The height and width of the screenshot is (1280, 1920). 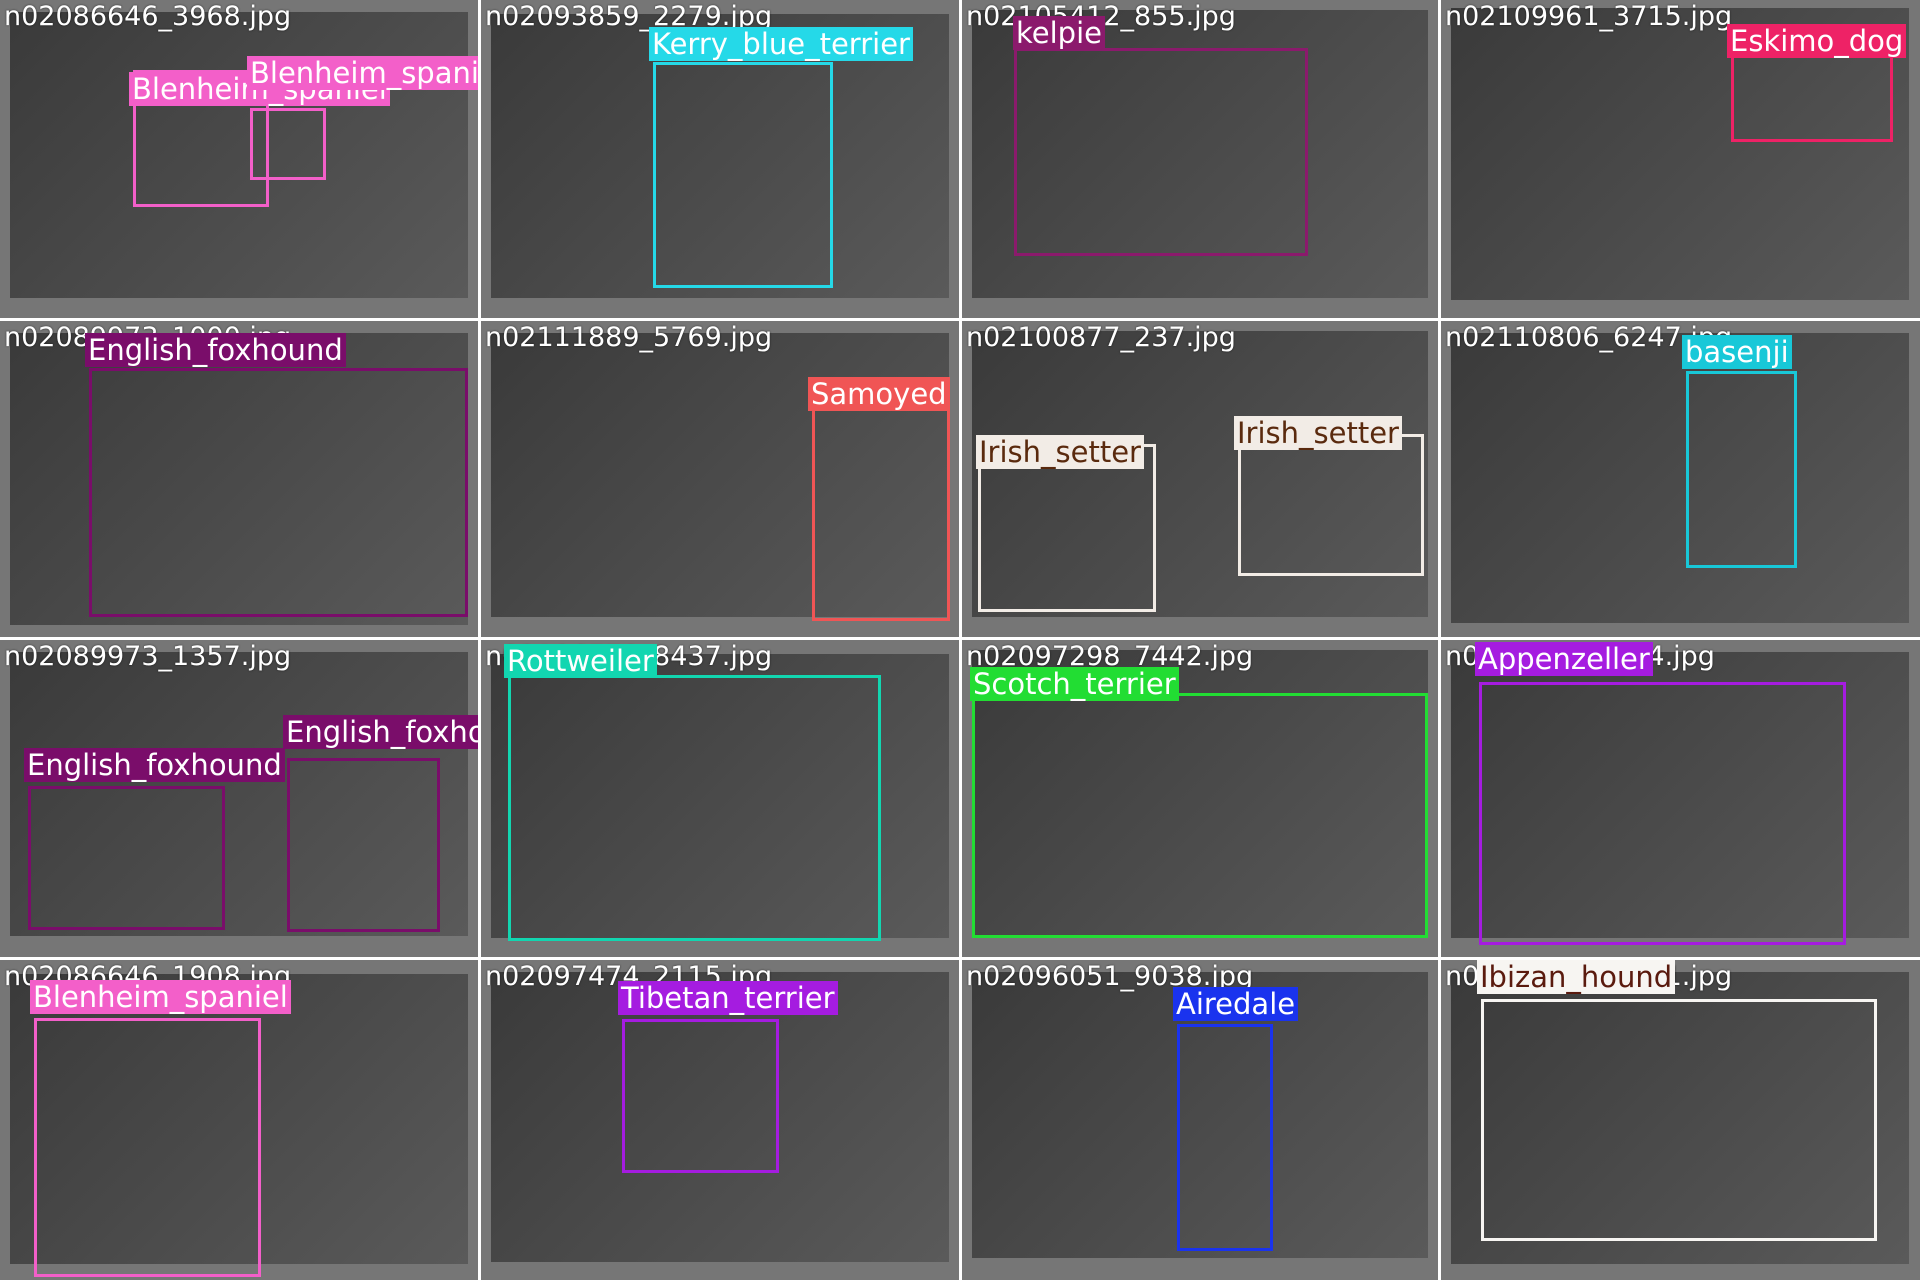 I want to click on image-filename: n02089973_1357.jpg, so click(x=148, y=656).